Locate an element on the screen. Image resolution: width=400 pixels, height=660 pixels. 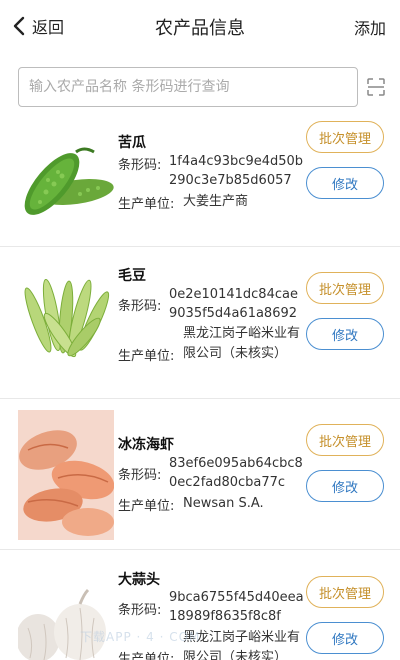
product-name: 苦瓜 is located at coordinates (132, 143).